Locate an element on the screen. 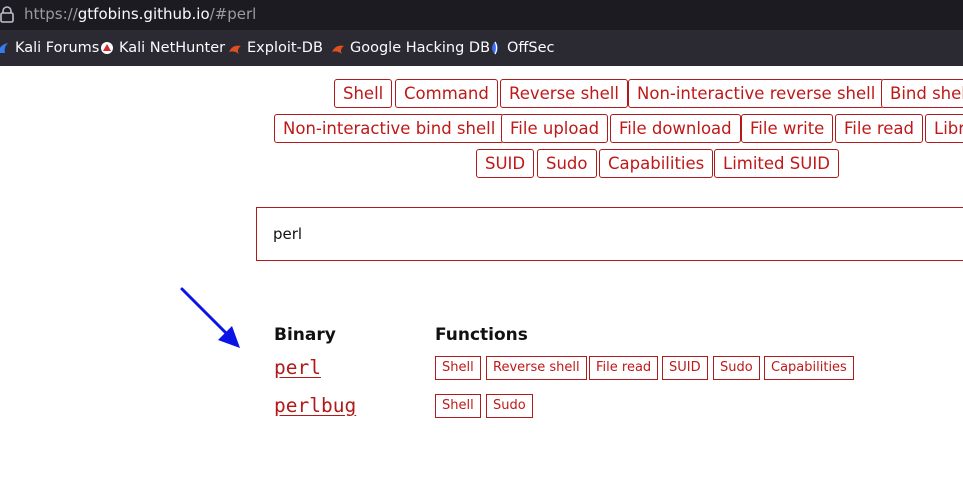 This screenshot has height=495, width=963. bookmark-label: Exploit-DB is located at coordinates (285, 48).